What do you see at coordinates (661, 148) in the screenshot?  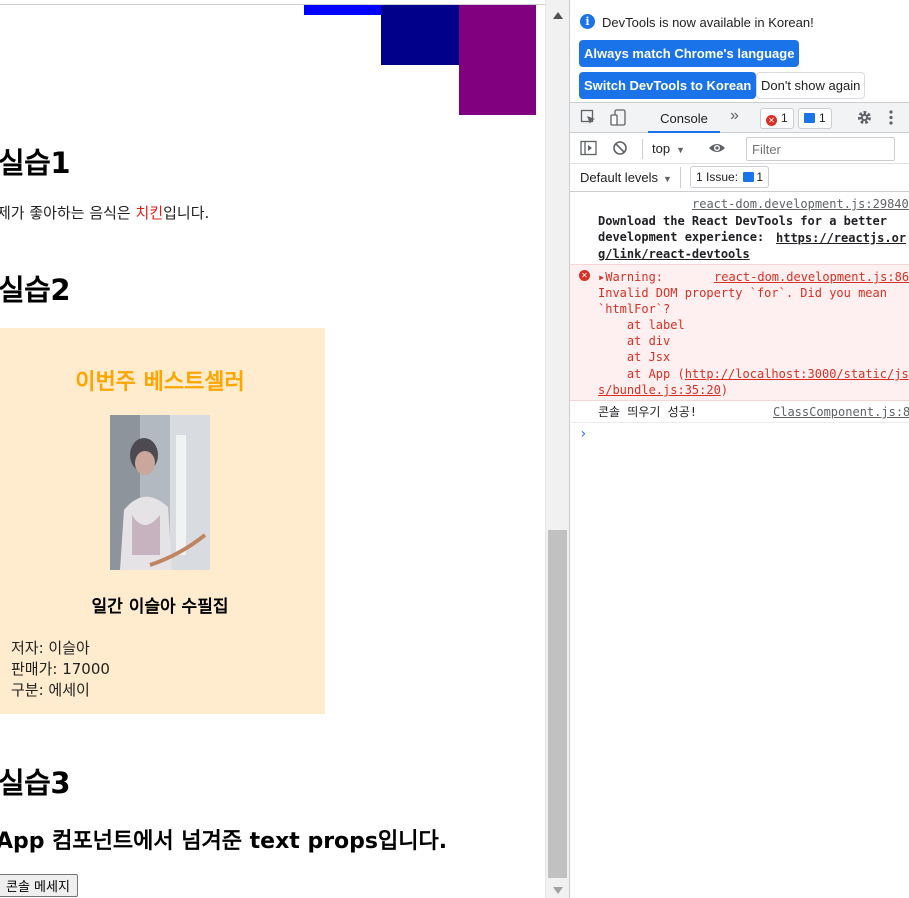 I see `context-label: top` at bounding box center [661, 148].